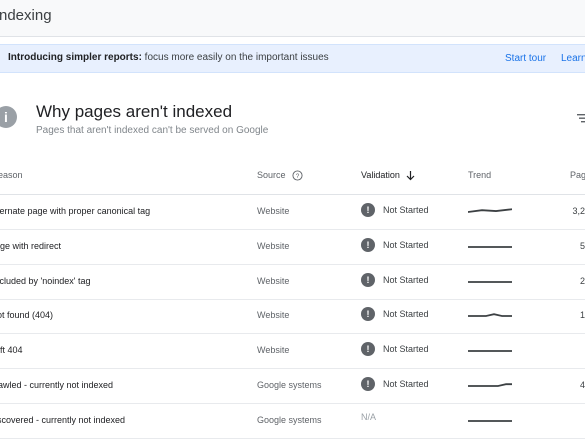 This screenshot has height=439, width=585. I want to click on row-pages: 5, so click(582, 245).